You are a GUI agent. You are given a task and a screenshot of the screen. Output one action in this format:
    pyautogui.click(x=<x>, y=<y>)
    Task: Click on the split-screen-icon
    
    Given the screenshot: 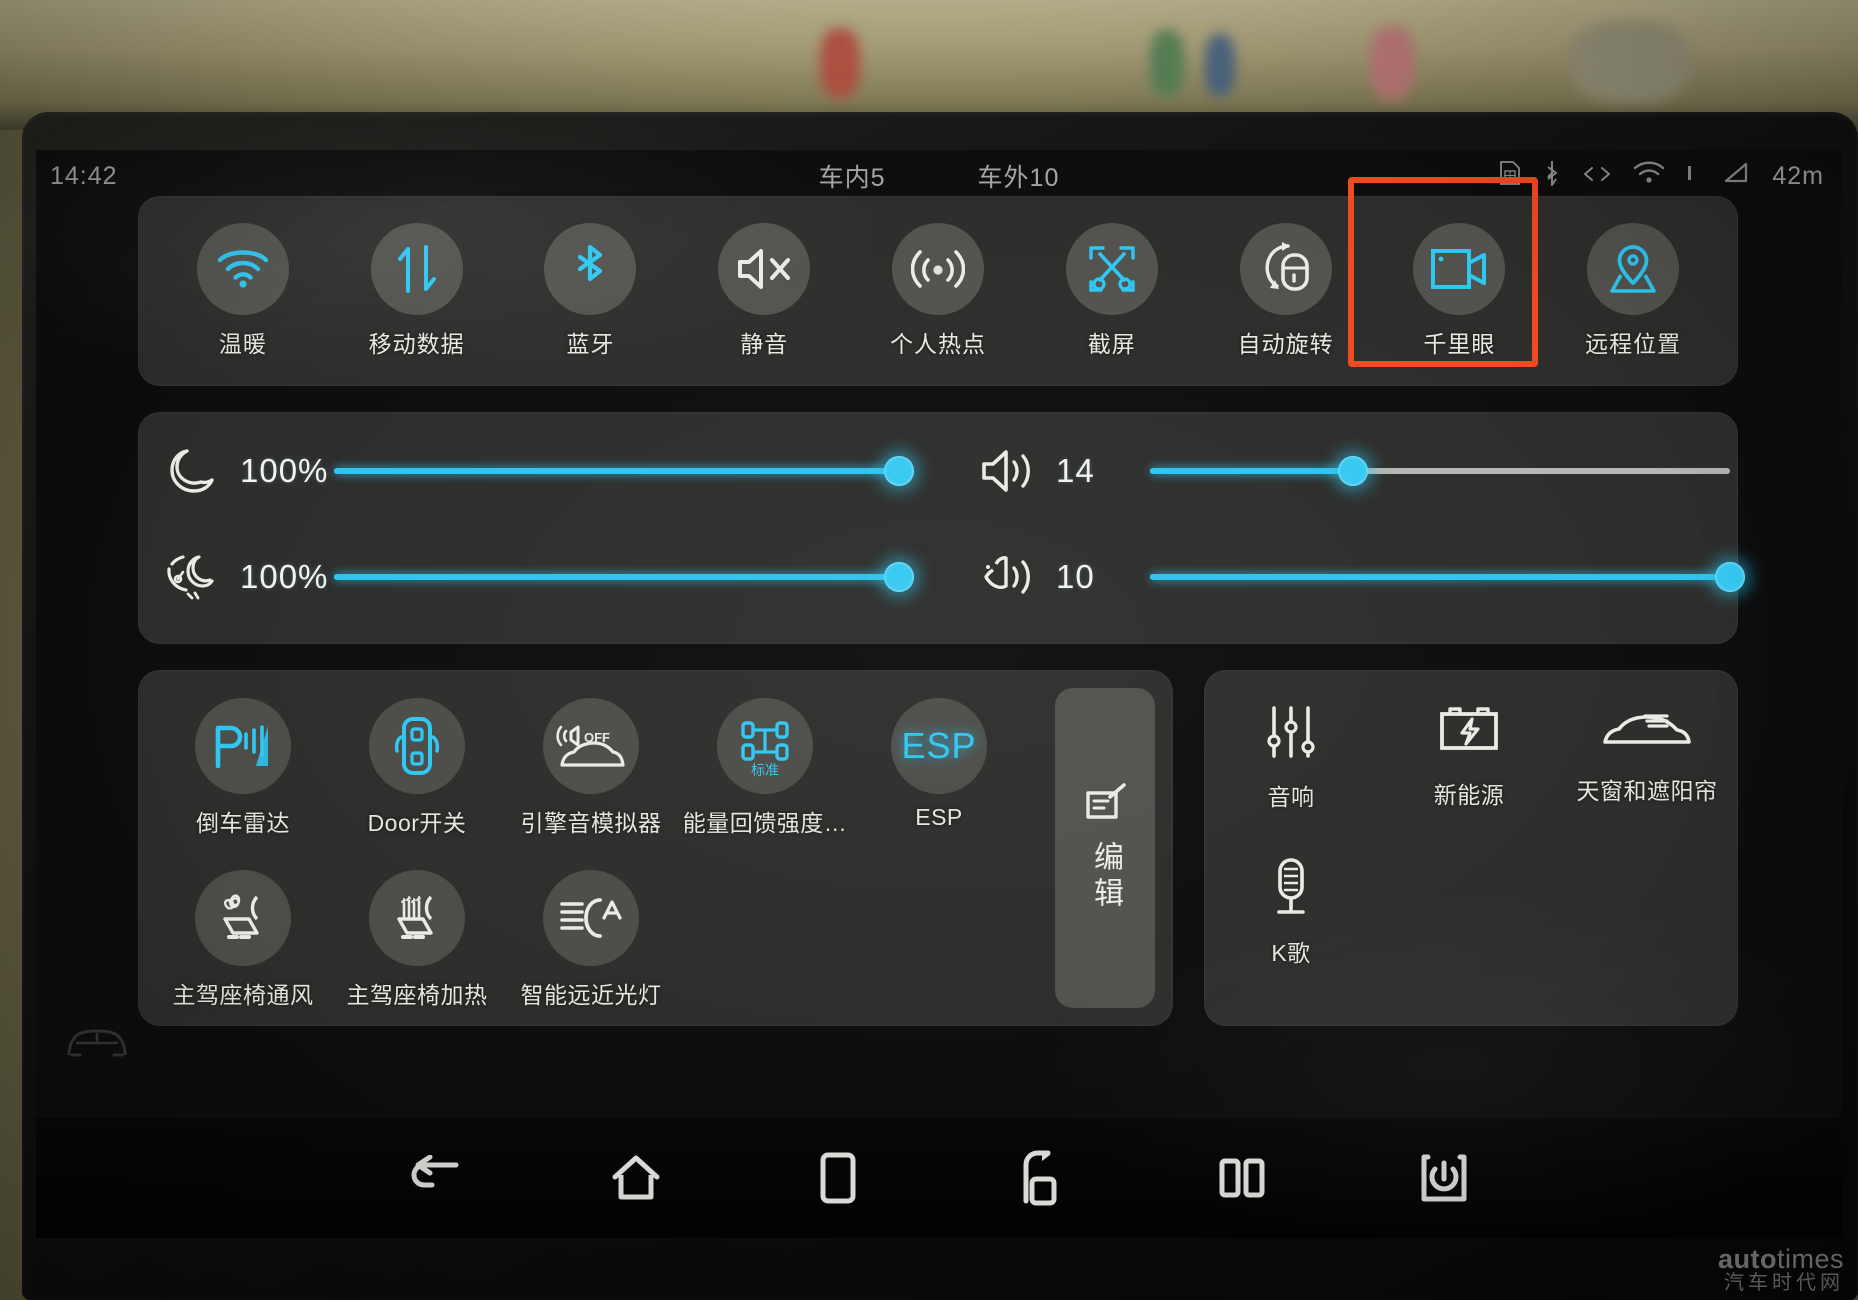 What is the action you would take?
    pyautogui.click(x=1242, y=1178)
    